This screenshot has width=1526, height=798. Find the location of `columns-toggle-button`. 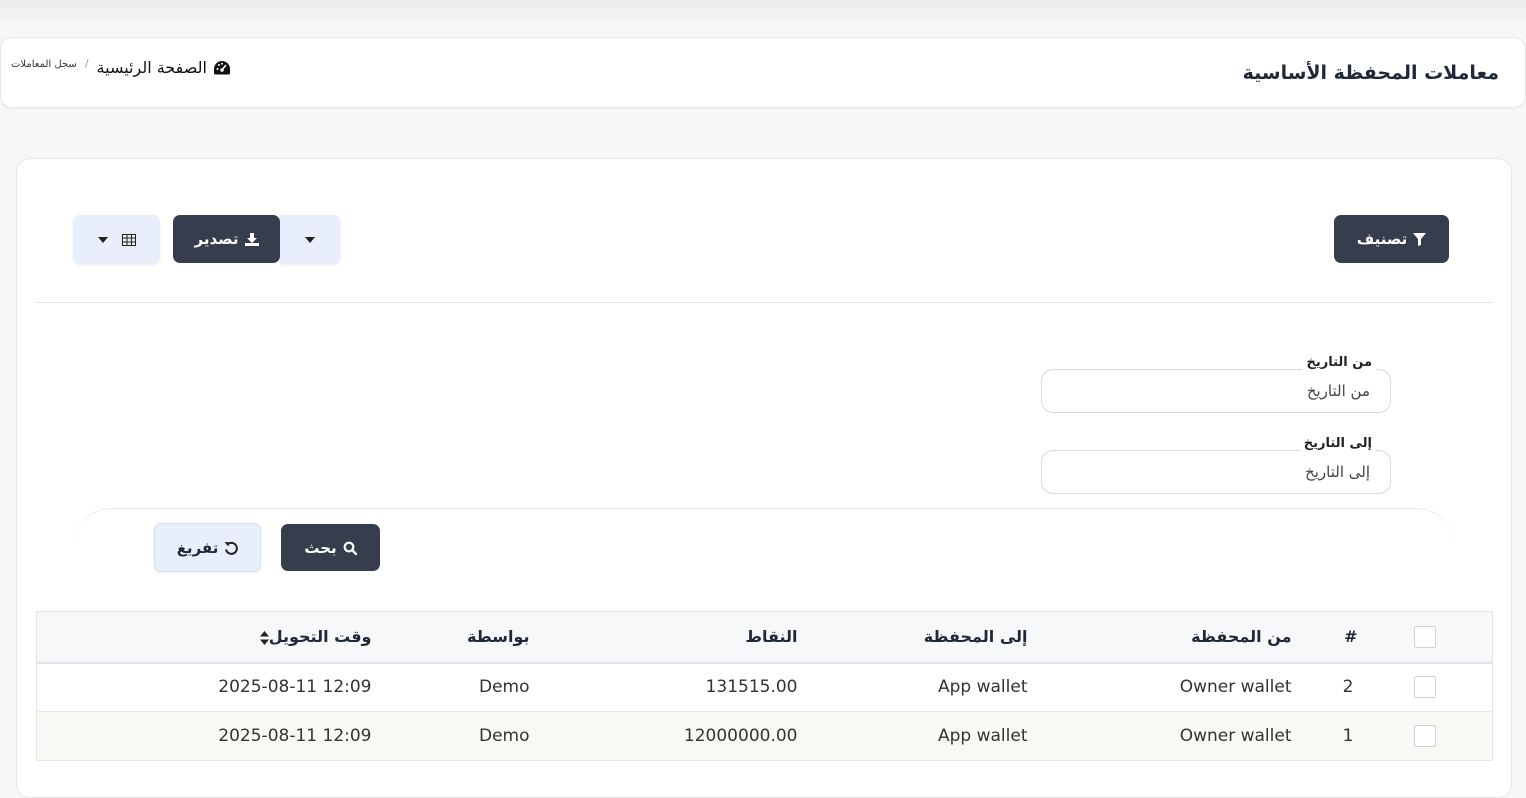

columns-toggle-button is located at coordinates (116, 239).